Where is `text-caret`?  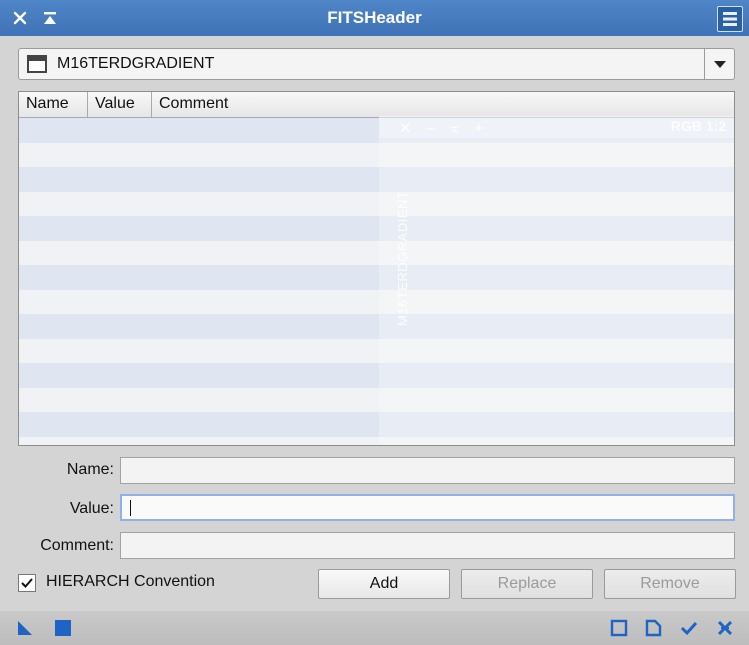 text-caret is located at coordinates (130, 508).